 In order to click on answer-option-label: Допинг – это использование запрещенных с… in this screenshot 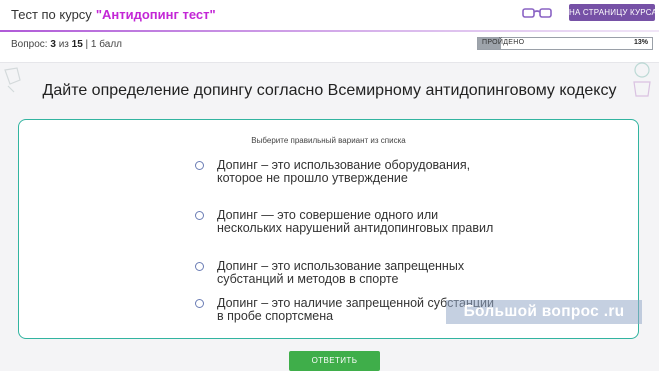, I will do `click(357, 272)`.